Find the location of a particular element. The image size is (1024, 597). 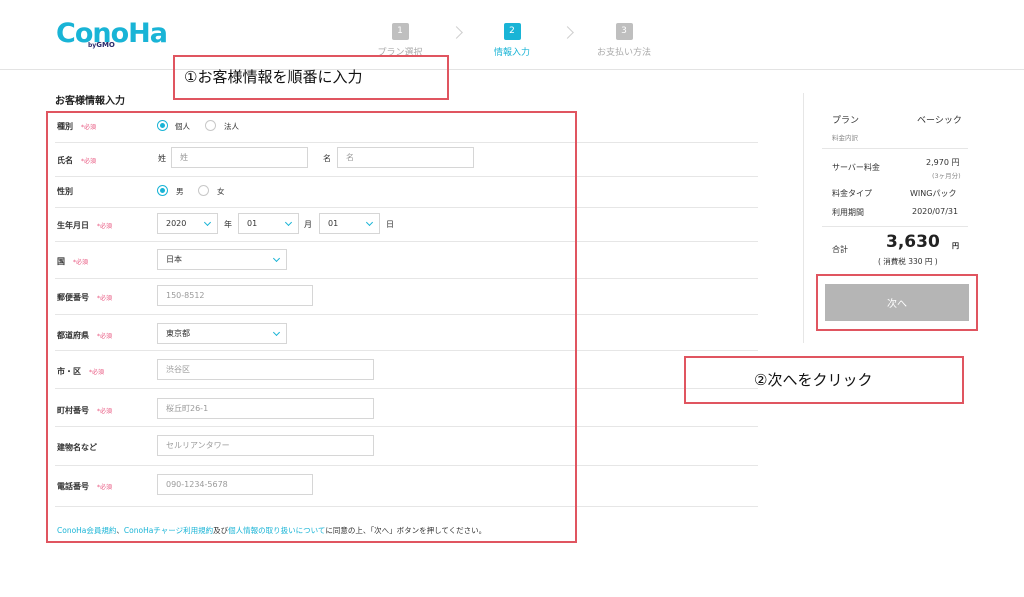

step-payment-method: 3 お支払い方法 is located at coordinates (624, 38).